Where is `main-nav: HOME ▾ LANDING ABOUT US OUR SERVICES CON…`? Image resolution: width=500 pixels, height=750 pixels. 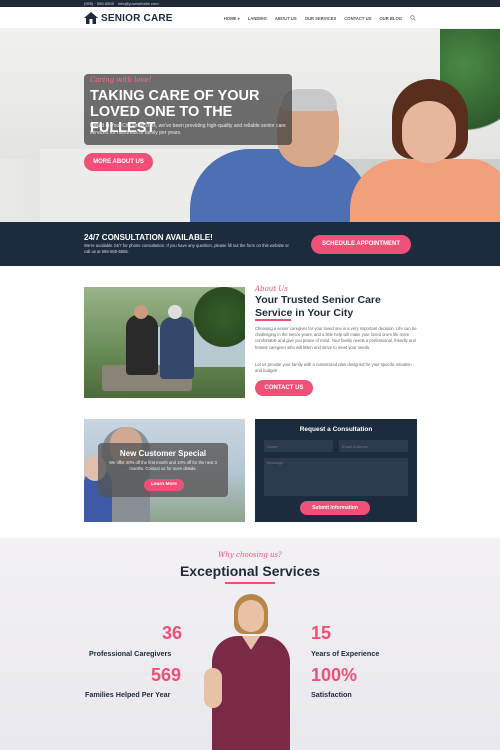
main-nav: HOME ▾ LANDING ABOUT US OUR SERVICES CON… is located at coordinates (320, 18).